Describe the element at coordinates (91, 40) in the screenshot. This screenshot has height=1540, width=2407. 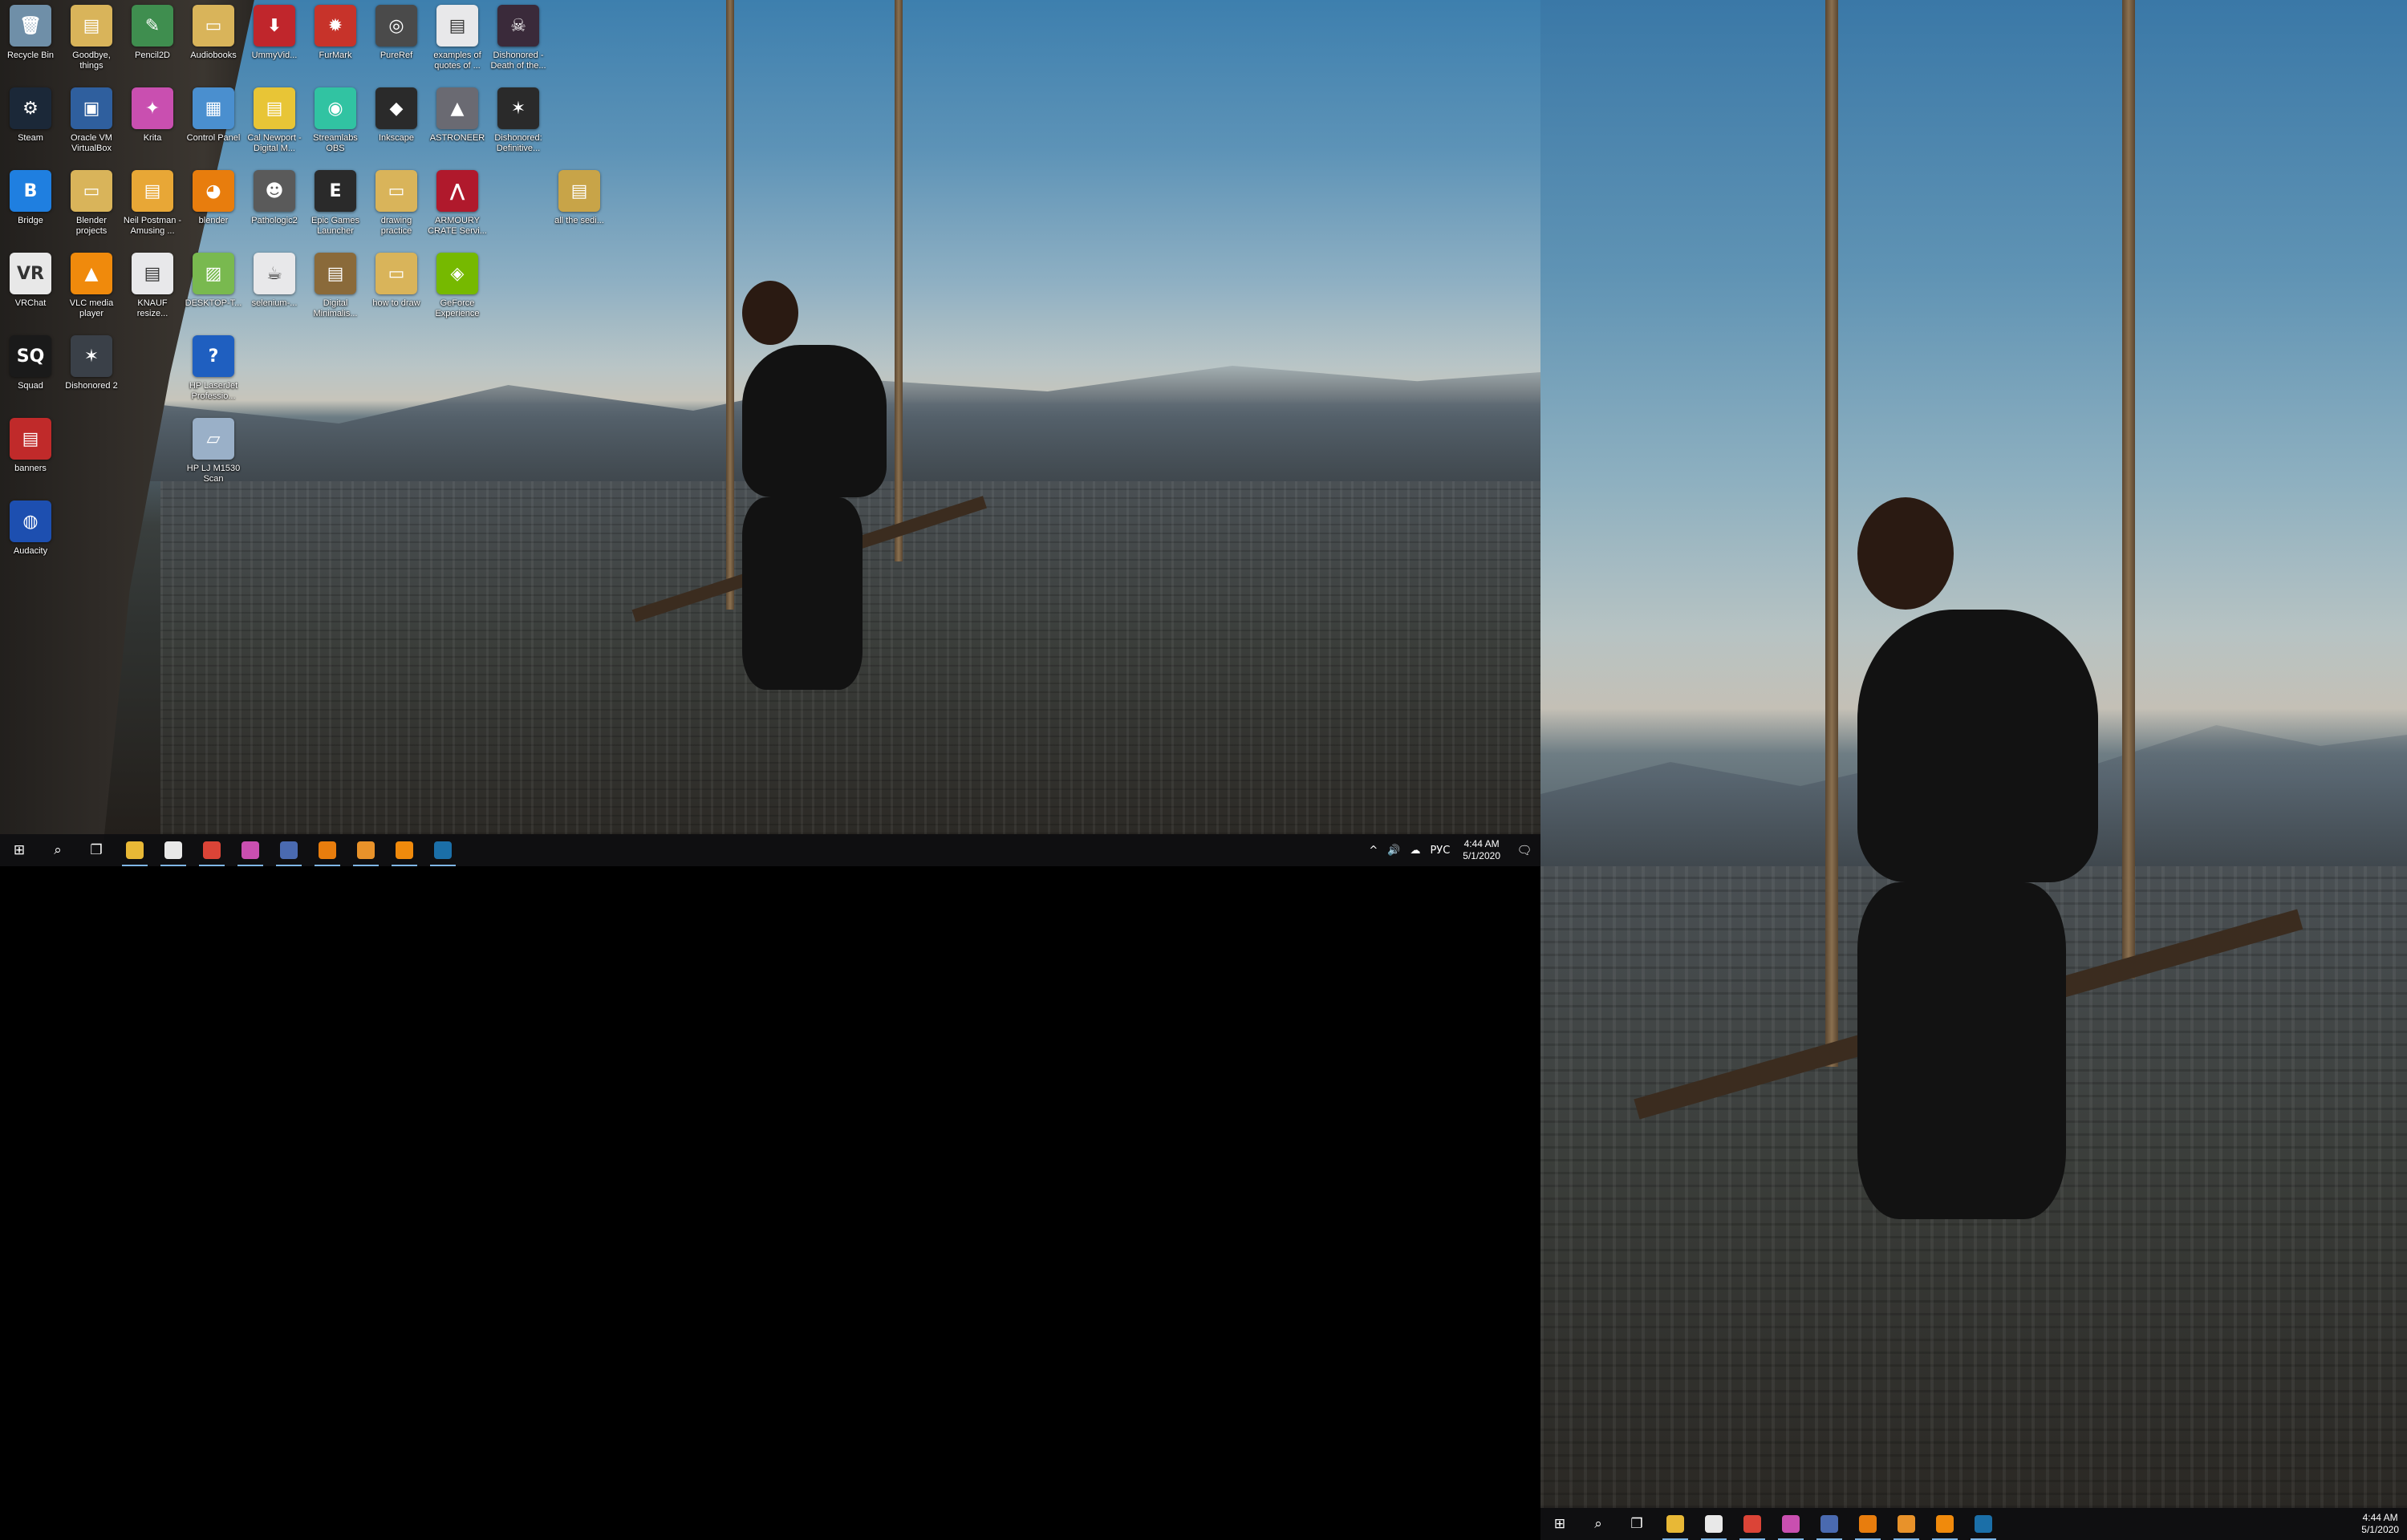
I see `desktop-icon: ▤ Goodbye, things` at that location.